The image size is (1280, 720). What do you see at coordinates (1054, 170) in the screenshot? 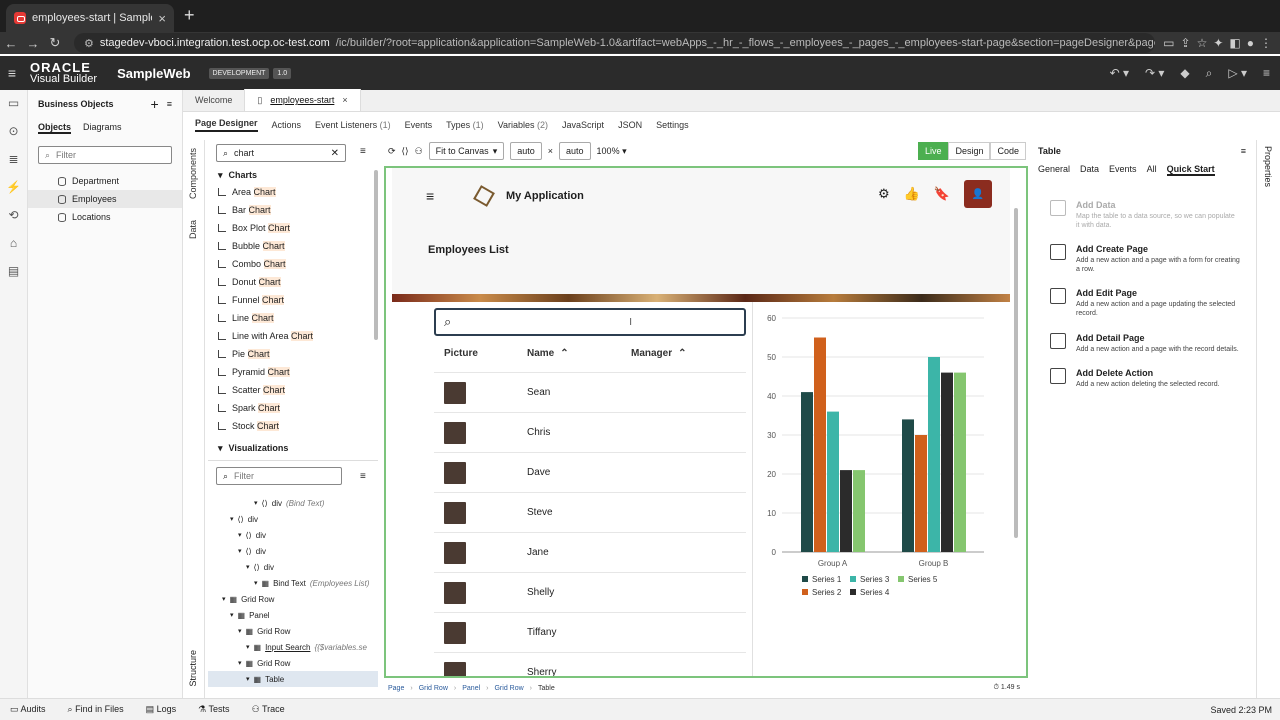
I see `tab-general: General` at bounding box center [1054, 170].